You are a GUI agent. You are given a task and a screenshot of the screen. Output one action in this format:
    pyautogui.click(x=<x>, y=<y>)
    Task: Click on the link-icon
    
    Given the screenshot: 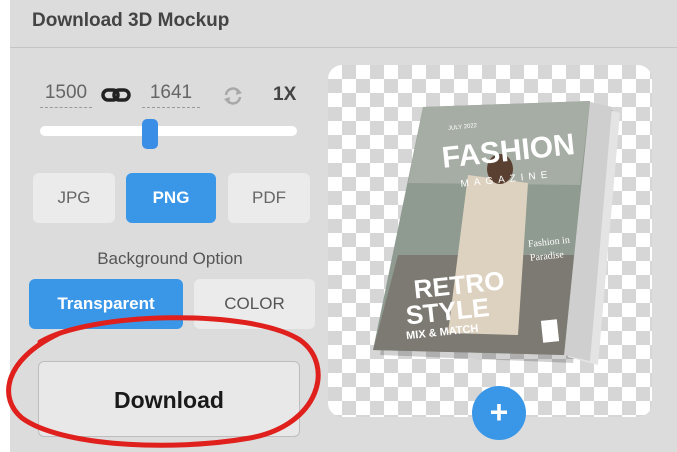 What is the action you would take?
    pyautogui.click(x=116, y=95)
    